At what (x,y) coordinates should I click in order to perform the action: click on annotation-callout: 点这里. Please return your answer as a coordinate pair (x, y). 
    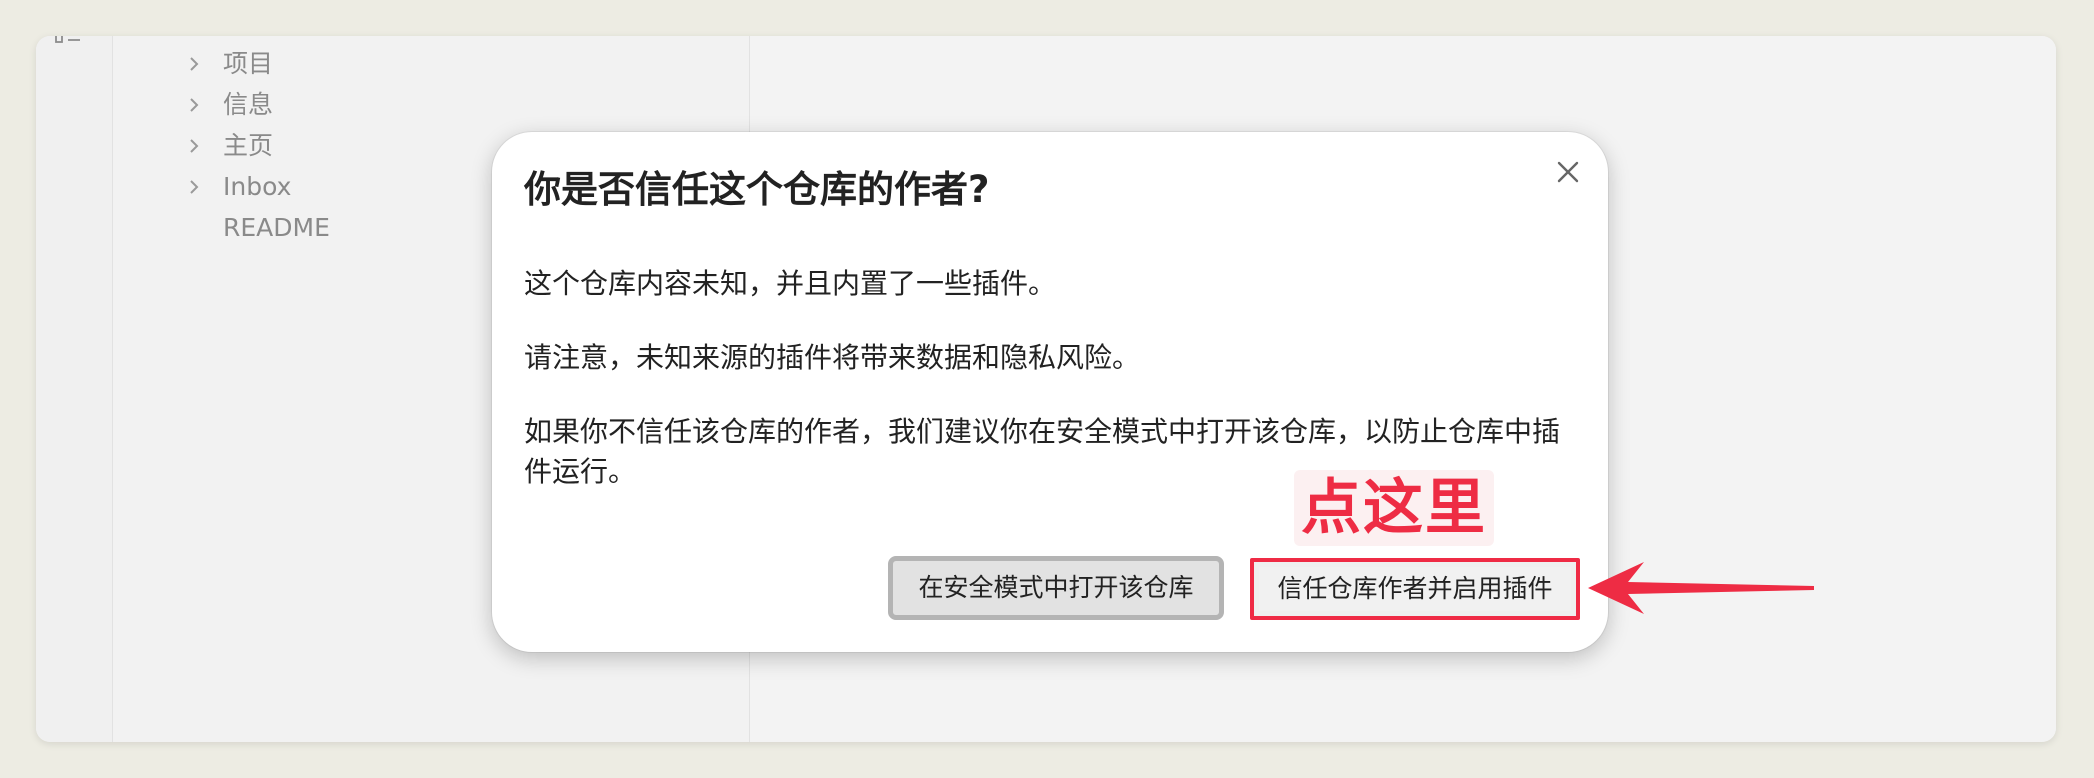
    Looking at the image, I should click on (1394, 508).